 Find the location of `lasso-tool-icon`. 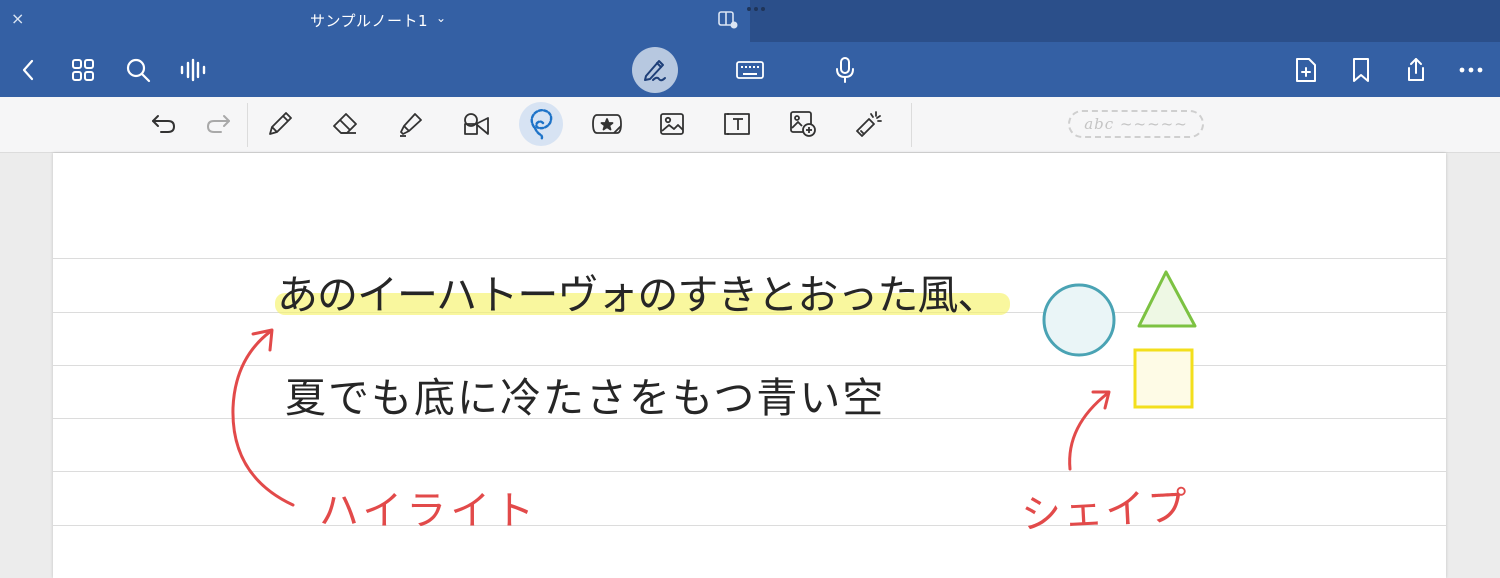

lasso-tool-icon is located at coordinates (541, 124).